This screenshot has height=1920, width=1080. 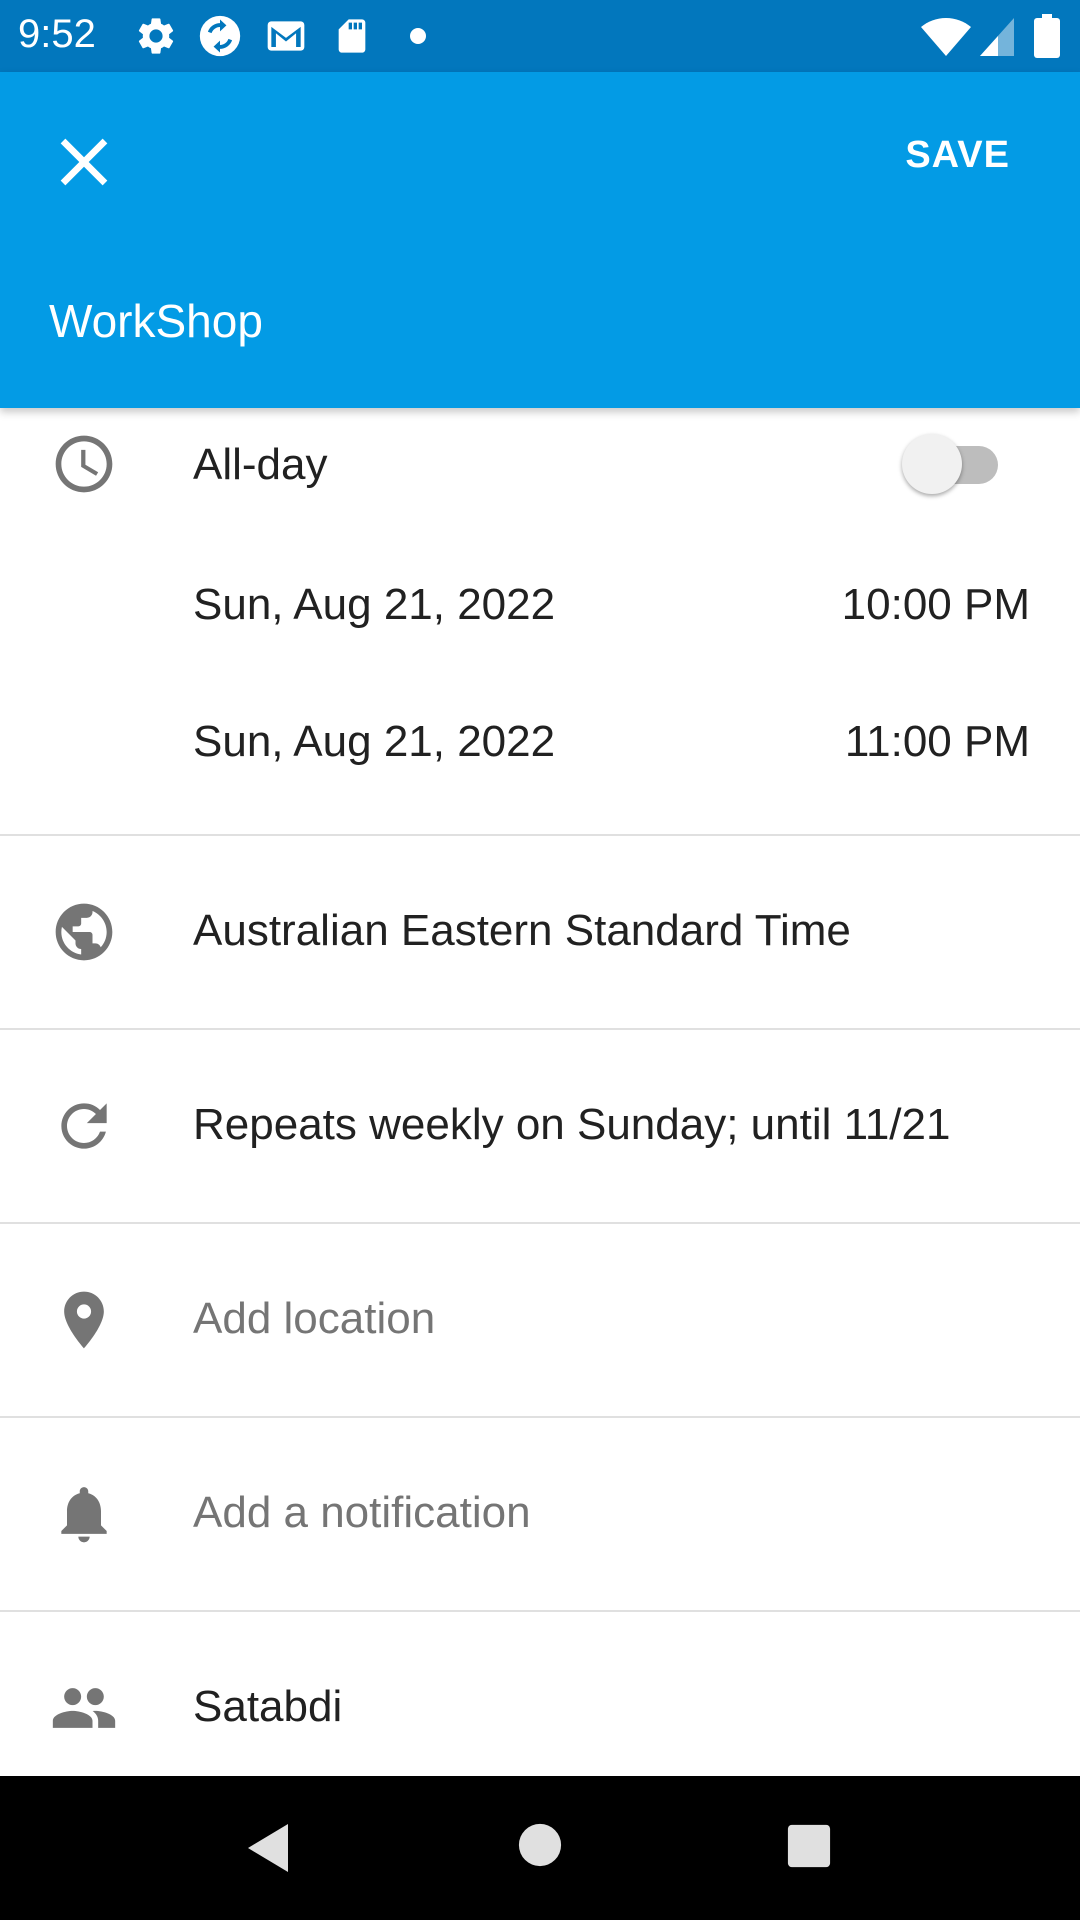 What do you see at coordinates (572, 1124) in the screenshot?
I see `repeat-text: Repeats weekly on Sunday; until 11/21` at bounding box center [572, 1124].